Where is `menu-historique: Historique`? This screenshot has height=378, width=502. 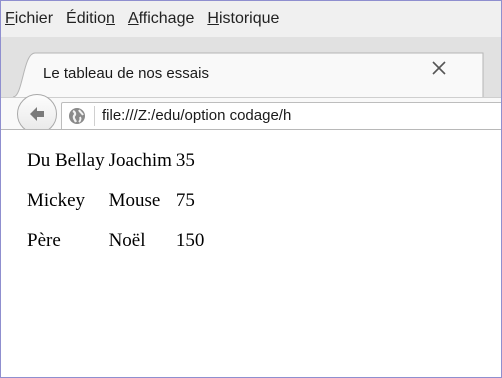 menu-historique: Historique is located at coordinates (243, 19).